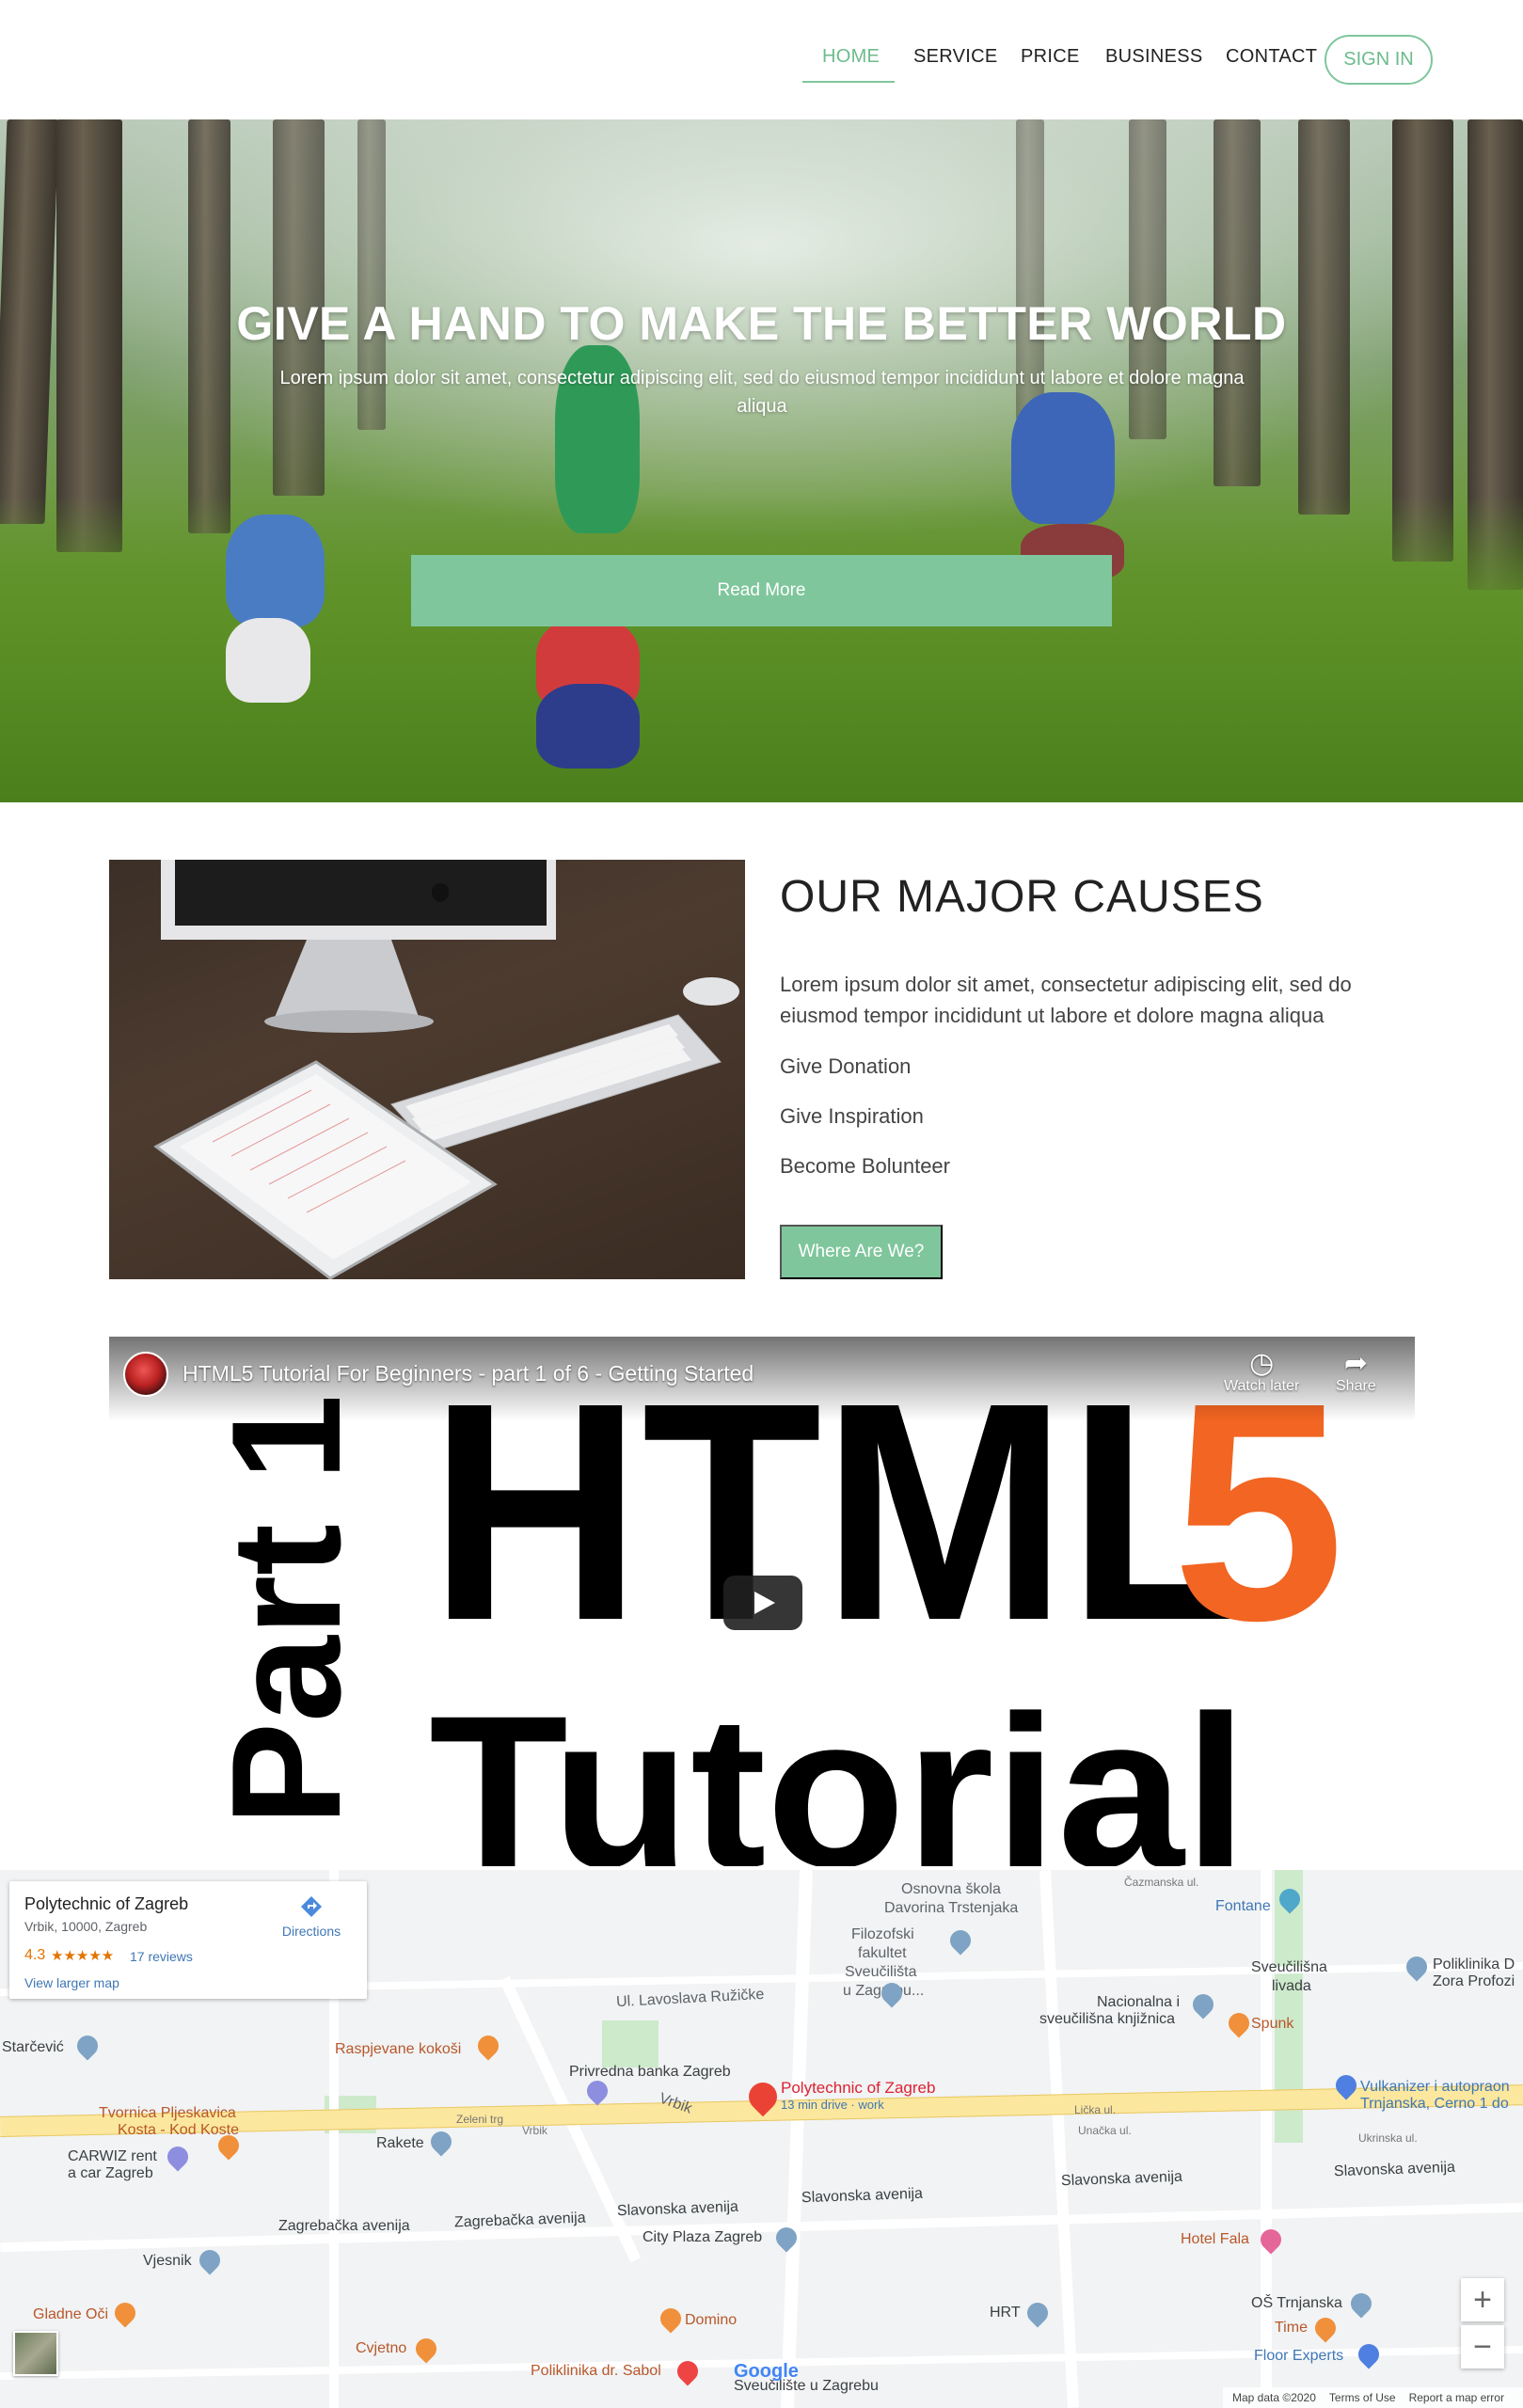  What do you see at coordinates (596, 2371) in the screenshot?
I see `map-label: Poliklinika dr. Sabol` at bounding box center [596, 2371].